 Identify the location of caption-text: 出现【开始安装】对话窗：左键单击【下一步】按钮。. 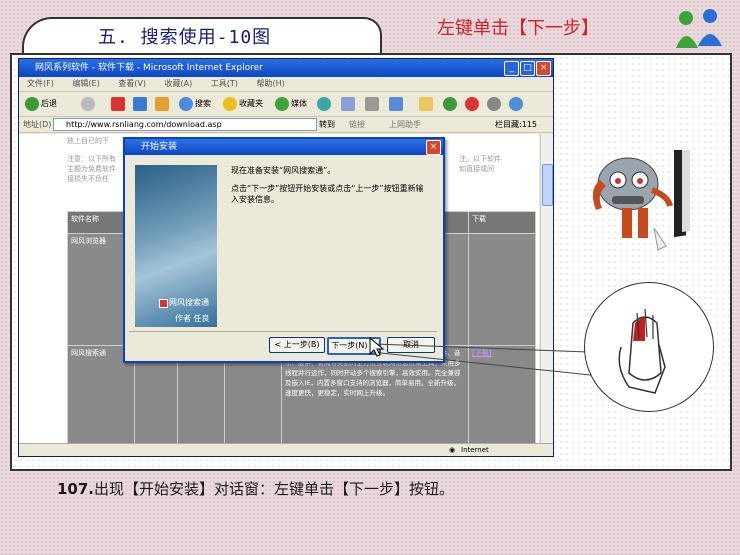
(274, 489).